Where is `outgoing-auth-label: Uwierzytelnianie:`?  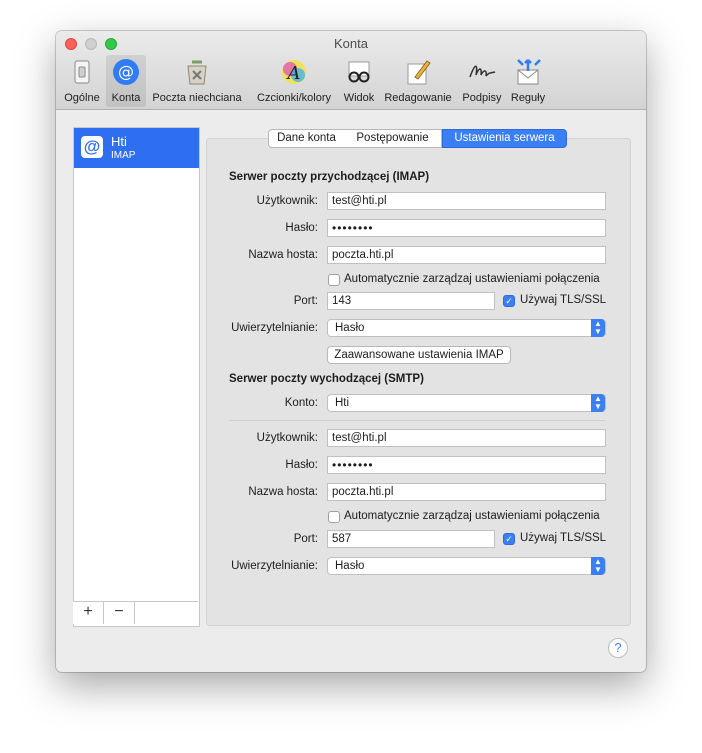
outgoing-auth-label: Uwierzytelnianie: is located at coordinates (274, 566).